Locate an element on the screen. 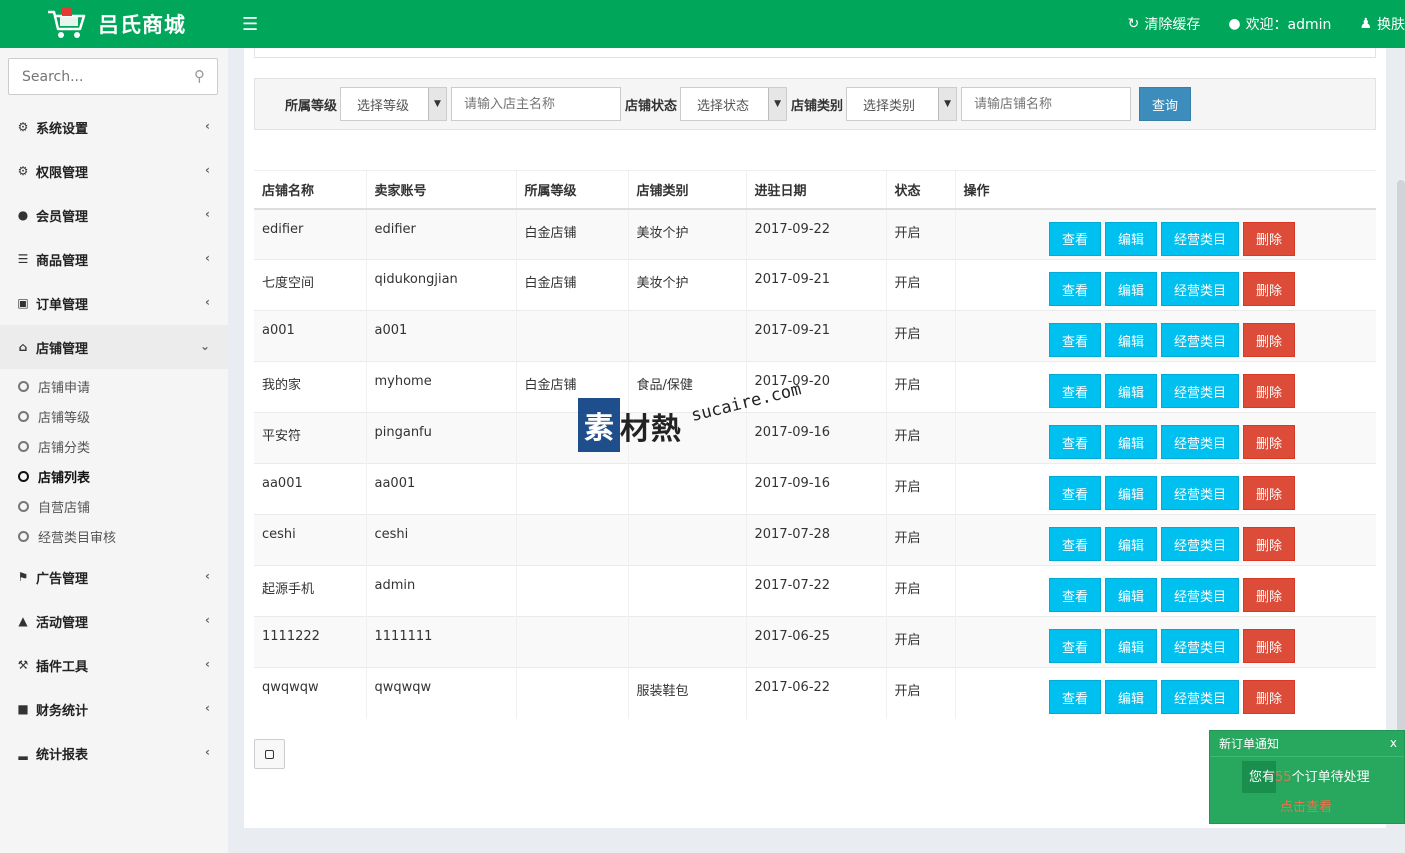  scrollbar-thumb is located at coordinates (1401, 460).